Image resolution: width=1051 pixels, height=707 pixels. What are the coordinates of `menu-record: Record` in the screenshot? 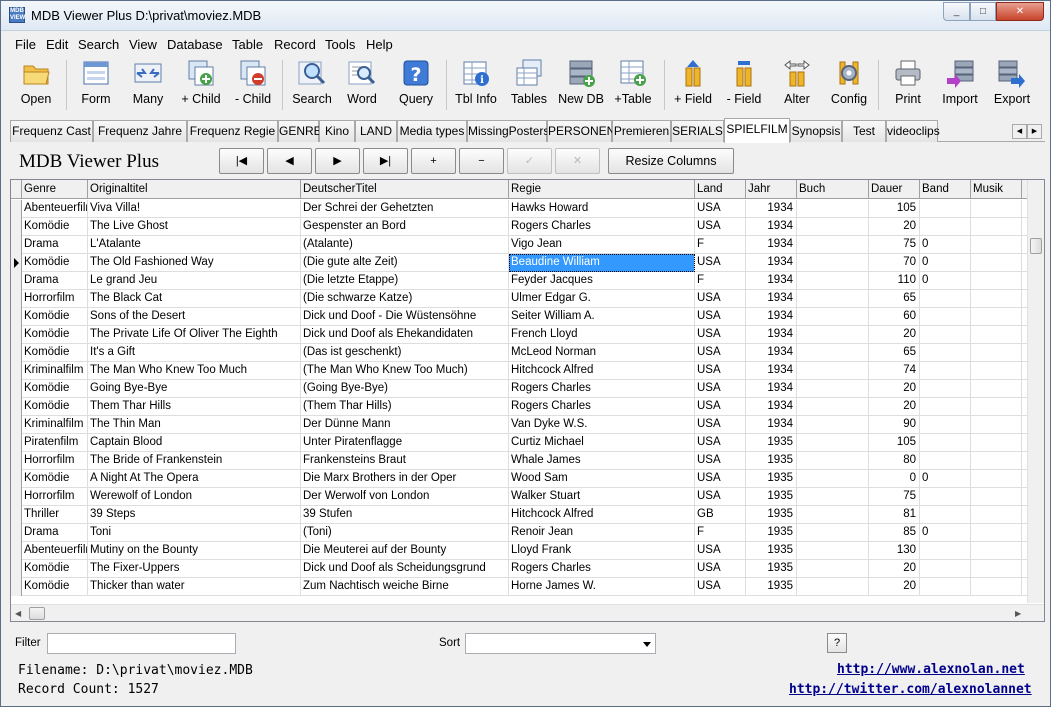 It's located at (295, 44).